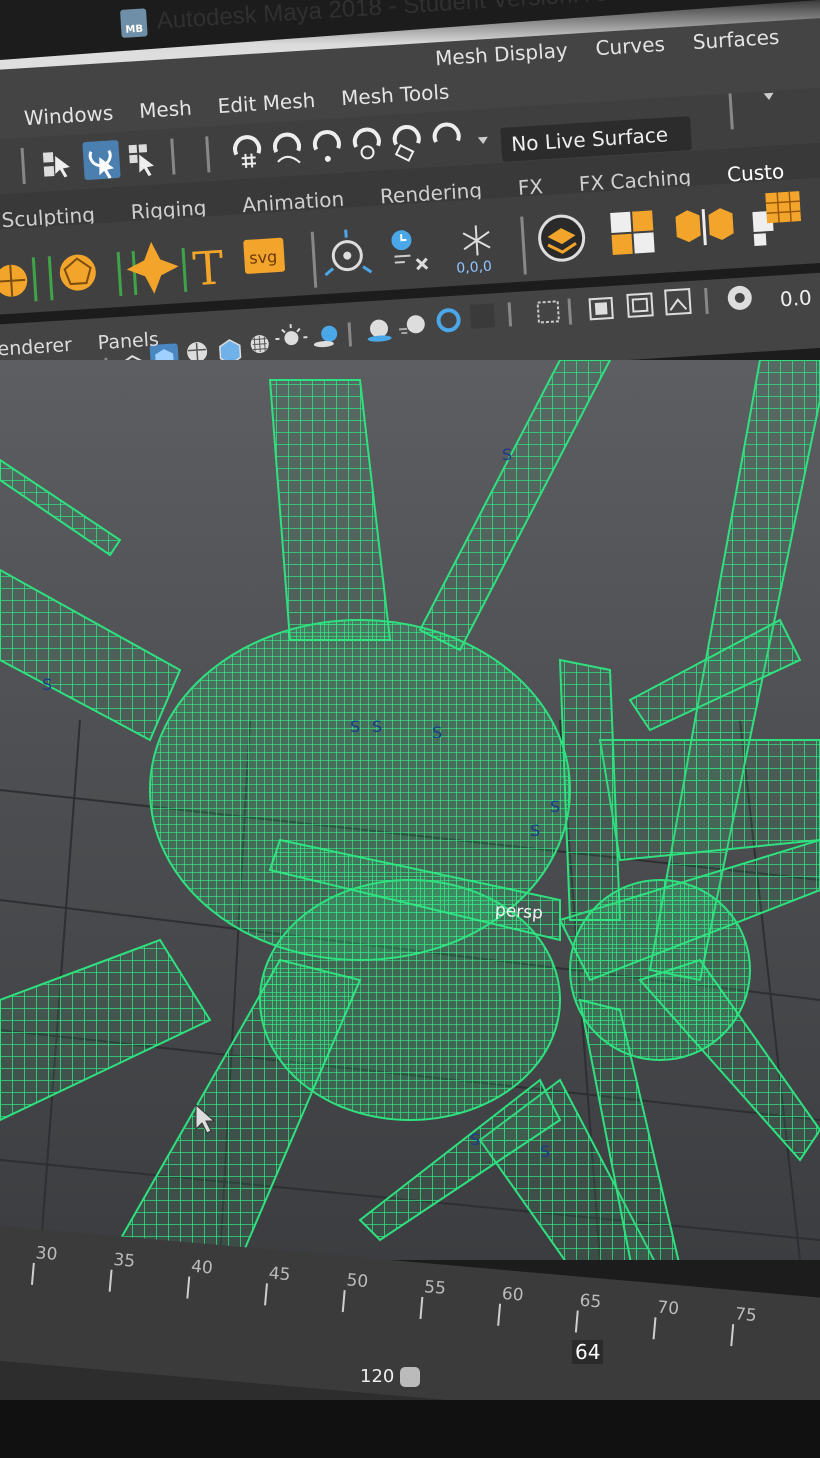 This screenshot has height=1458, width=820. What do you see at coordinates (247, 152) in the screenshot?
I see `snap-to-grid-icon` at bounding box center [247, 152].